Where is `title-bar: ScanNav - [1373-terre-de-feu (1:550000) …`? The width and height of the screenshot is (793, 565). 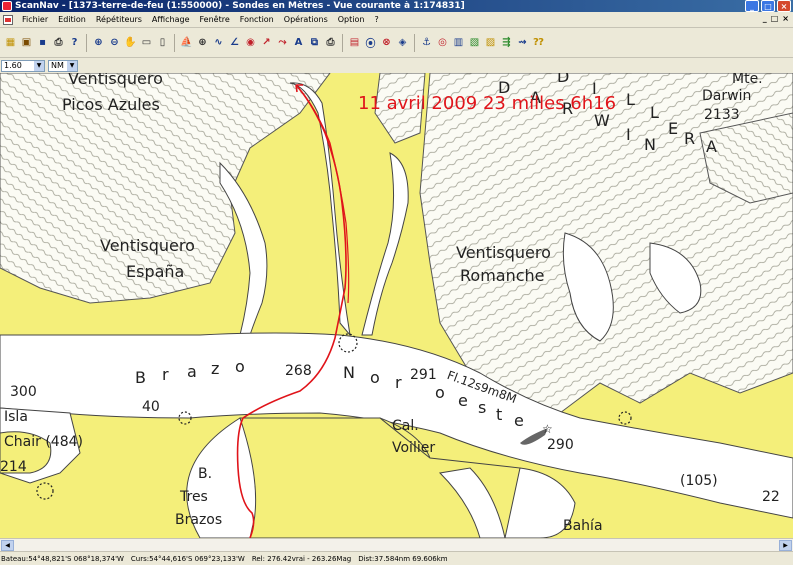
title-bar: ScanNav - [1373-terre-de-feu (1:550000) … is located at coordinates (396, 6).